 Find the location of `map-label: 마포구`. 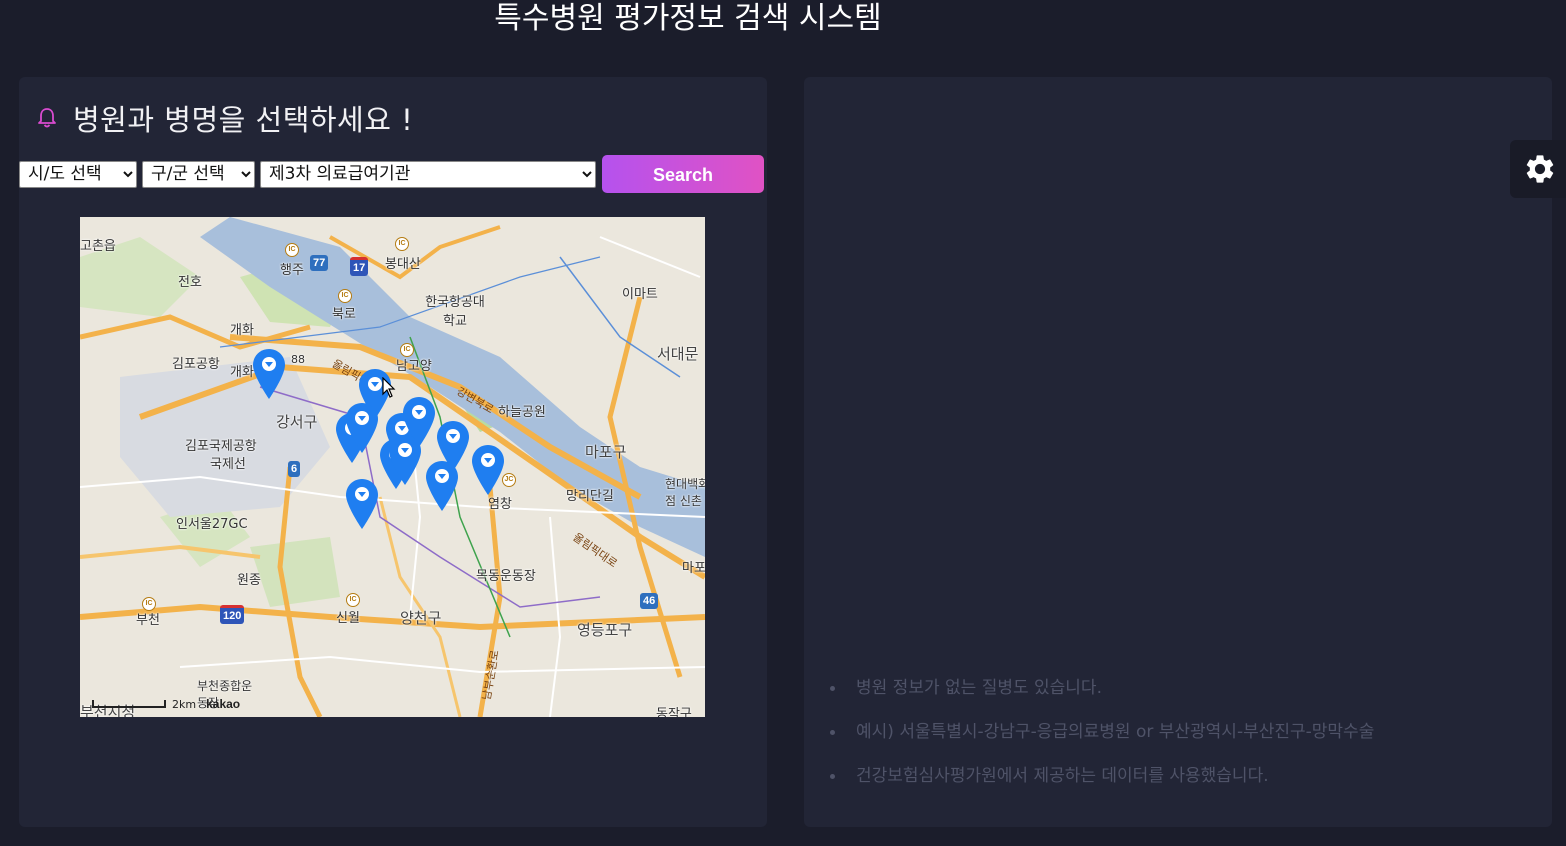

map-label: 마포구 is located at coordinates (606, 452).